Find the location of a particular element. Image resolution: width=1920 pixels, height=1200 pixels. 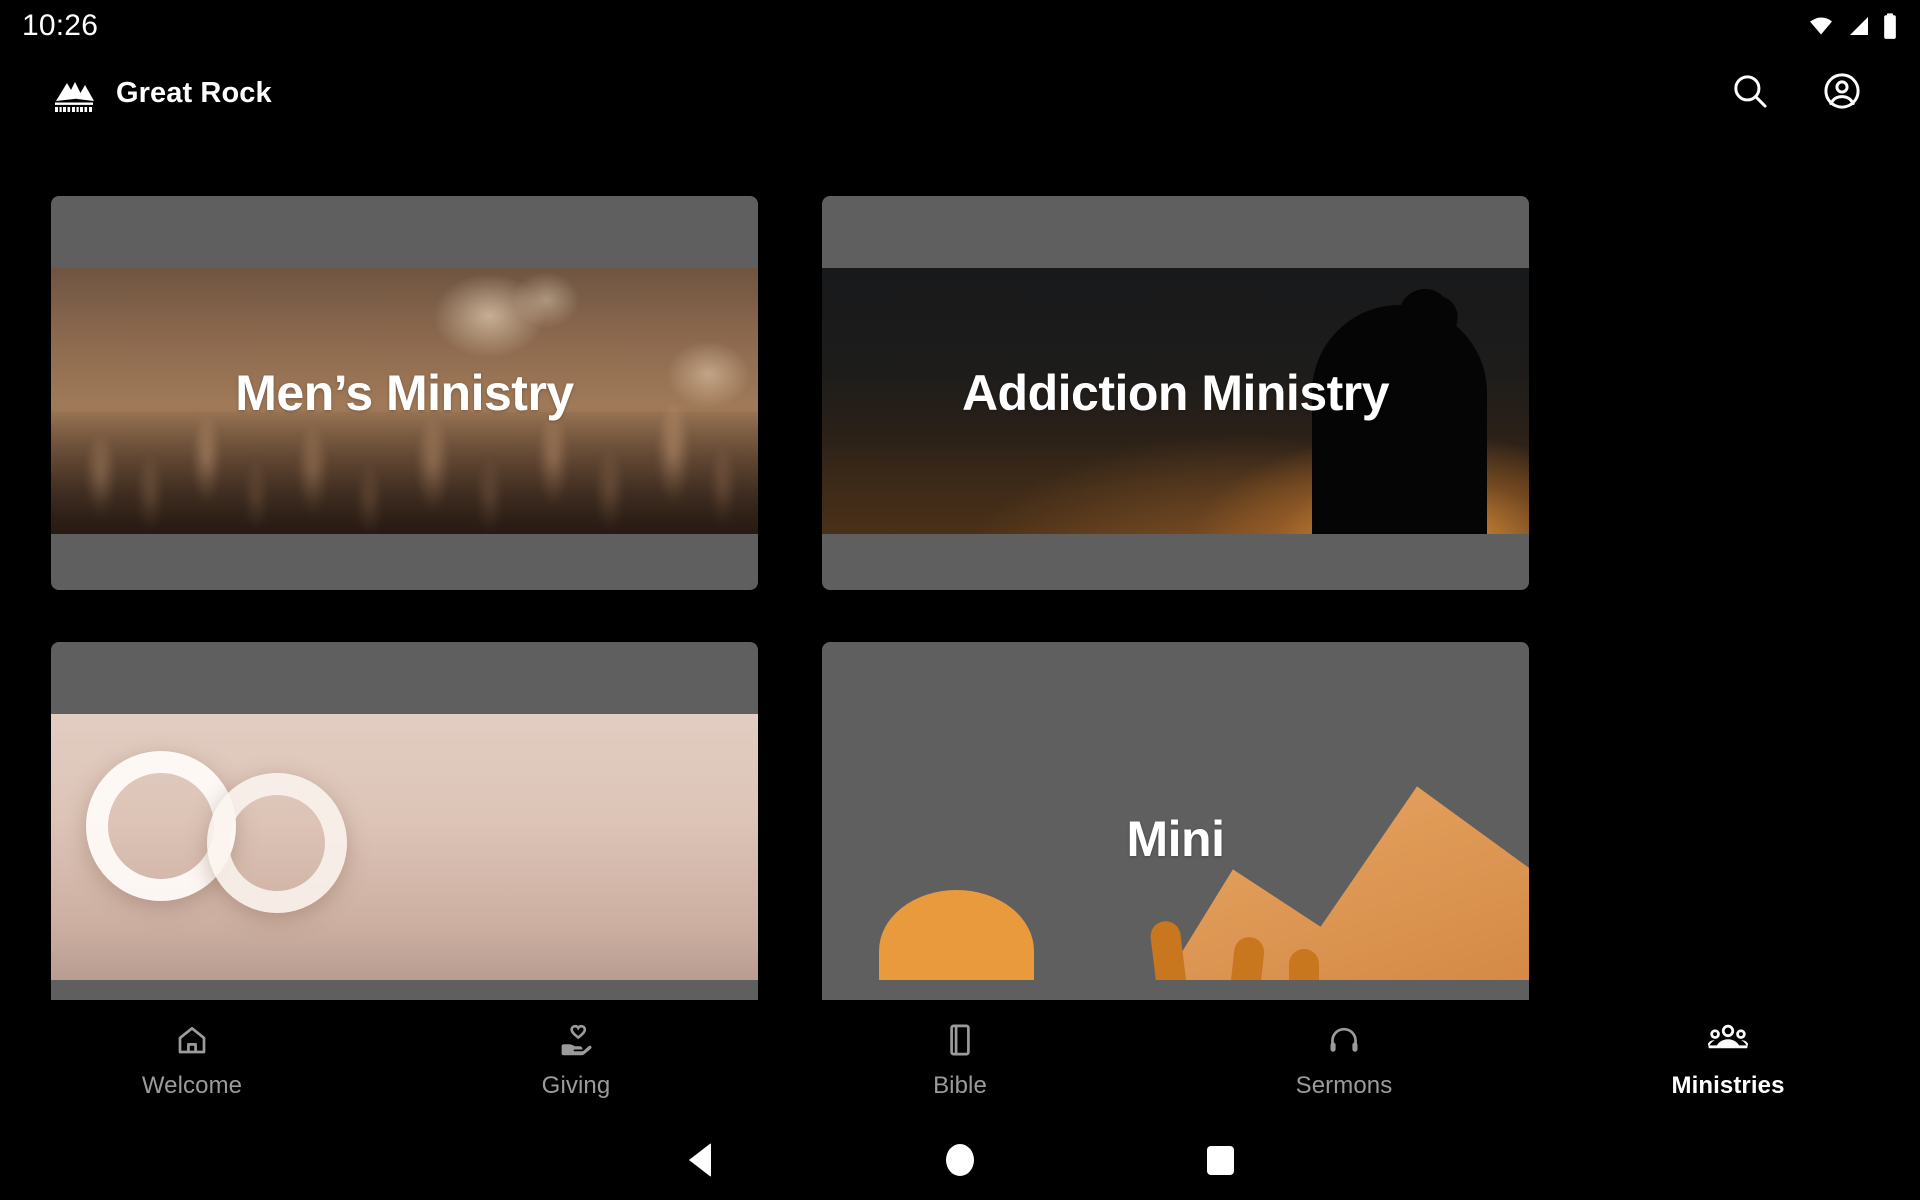

ministry-card is located at coordinates (404, 821).